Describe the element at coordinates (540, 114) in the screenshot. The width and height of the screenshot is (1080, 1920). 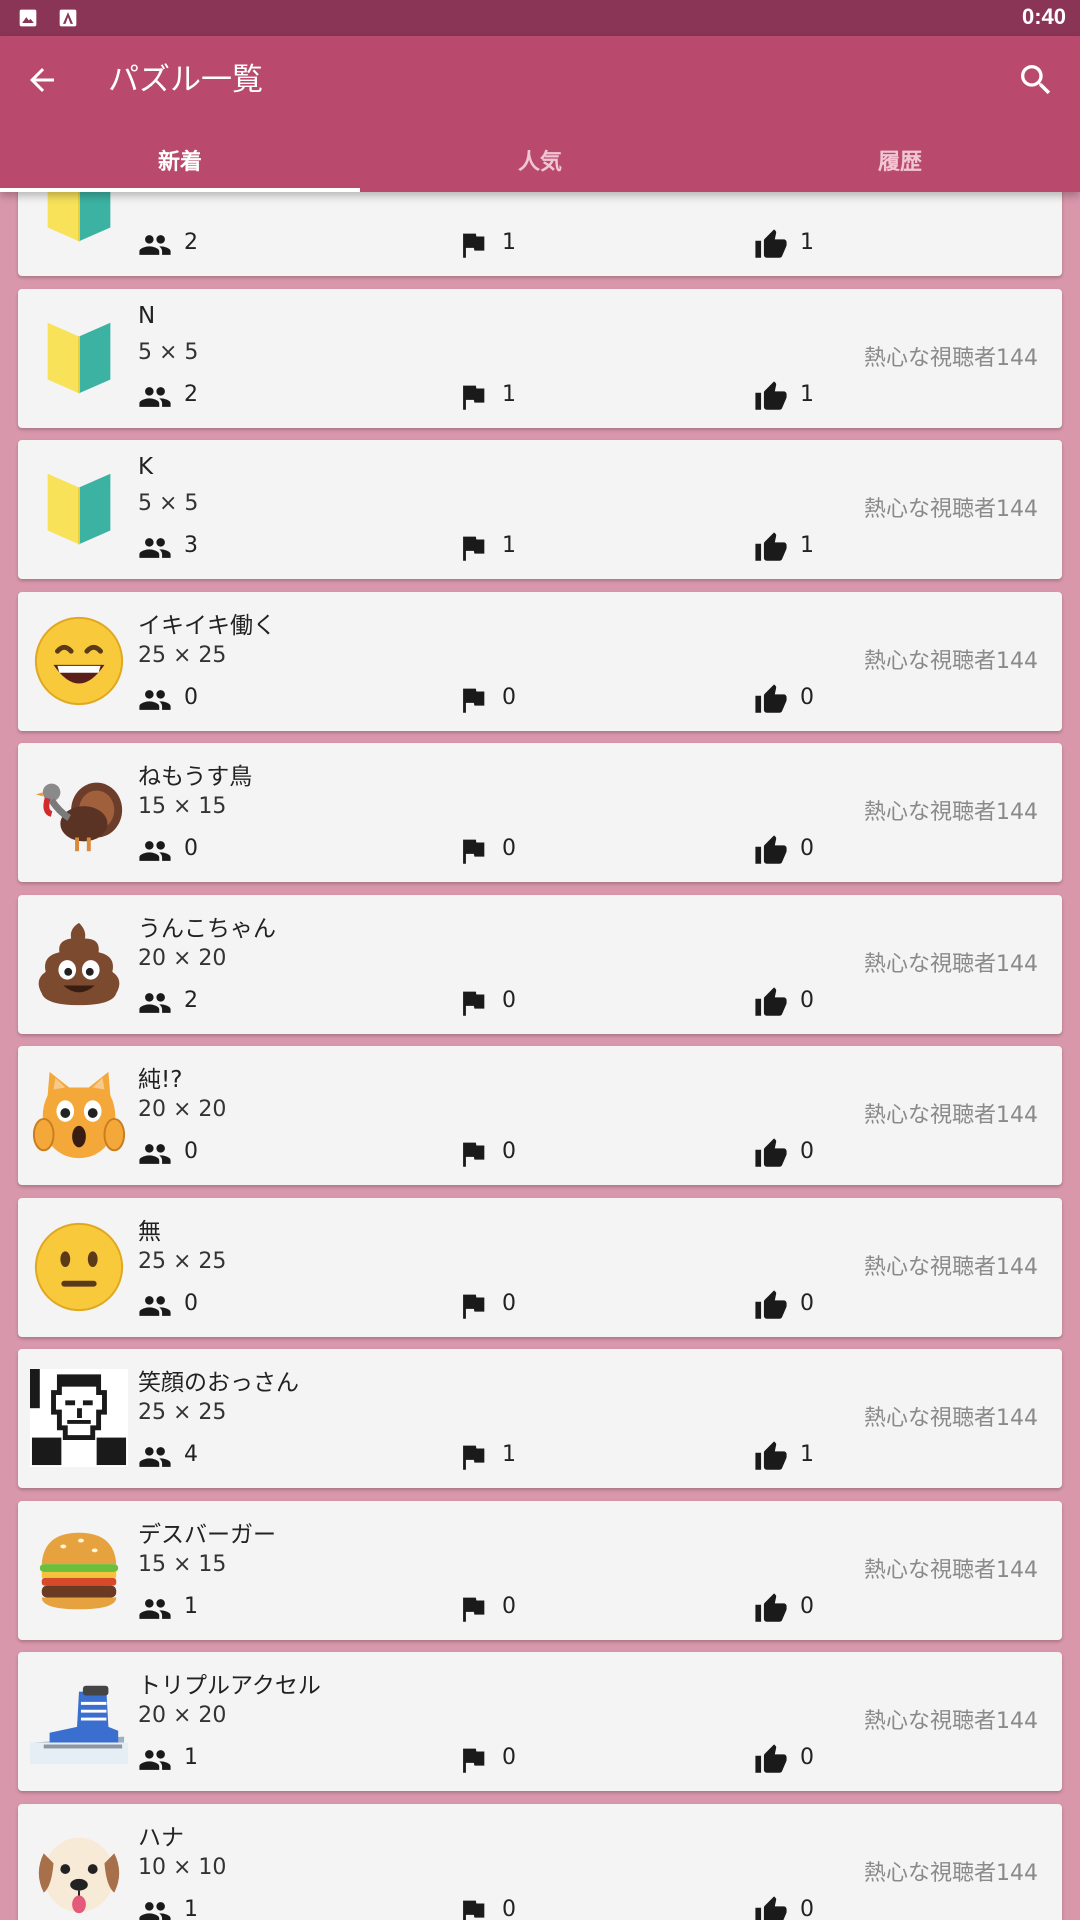
I see `app-bar: パズル一覧 新着 人気 履歴` at that location.